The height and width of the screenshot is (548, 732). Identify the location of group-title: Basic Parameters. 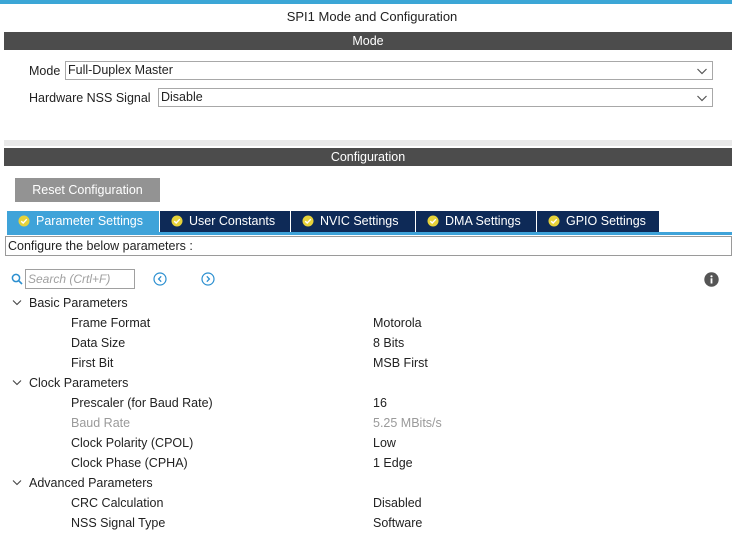
(78, 303).